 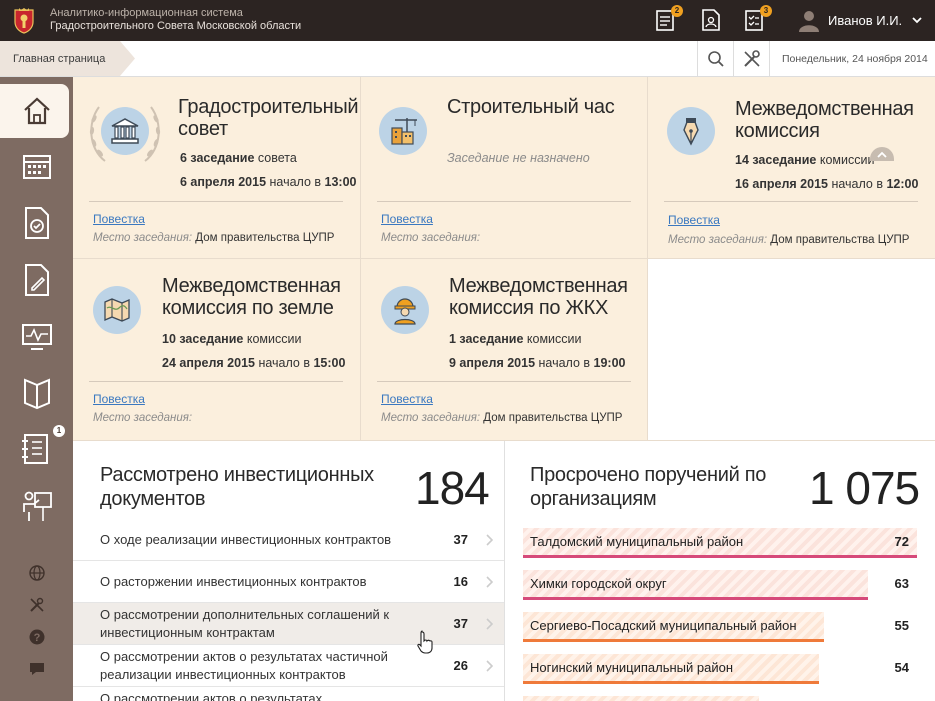 I want to click on search-button, so click(x=715, y=58).